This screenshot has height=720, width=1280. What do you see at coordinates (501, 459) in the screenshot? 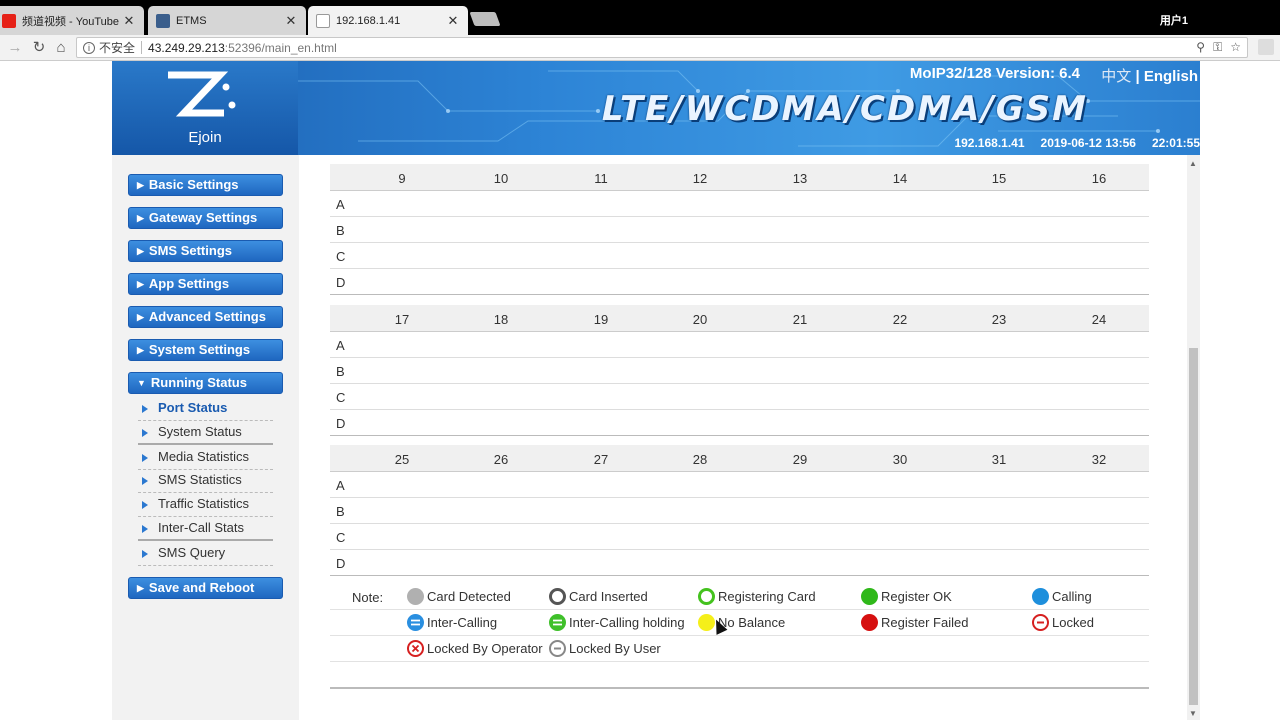
I see `port-number: 26` at bounding box center [501, 459].